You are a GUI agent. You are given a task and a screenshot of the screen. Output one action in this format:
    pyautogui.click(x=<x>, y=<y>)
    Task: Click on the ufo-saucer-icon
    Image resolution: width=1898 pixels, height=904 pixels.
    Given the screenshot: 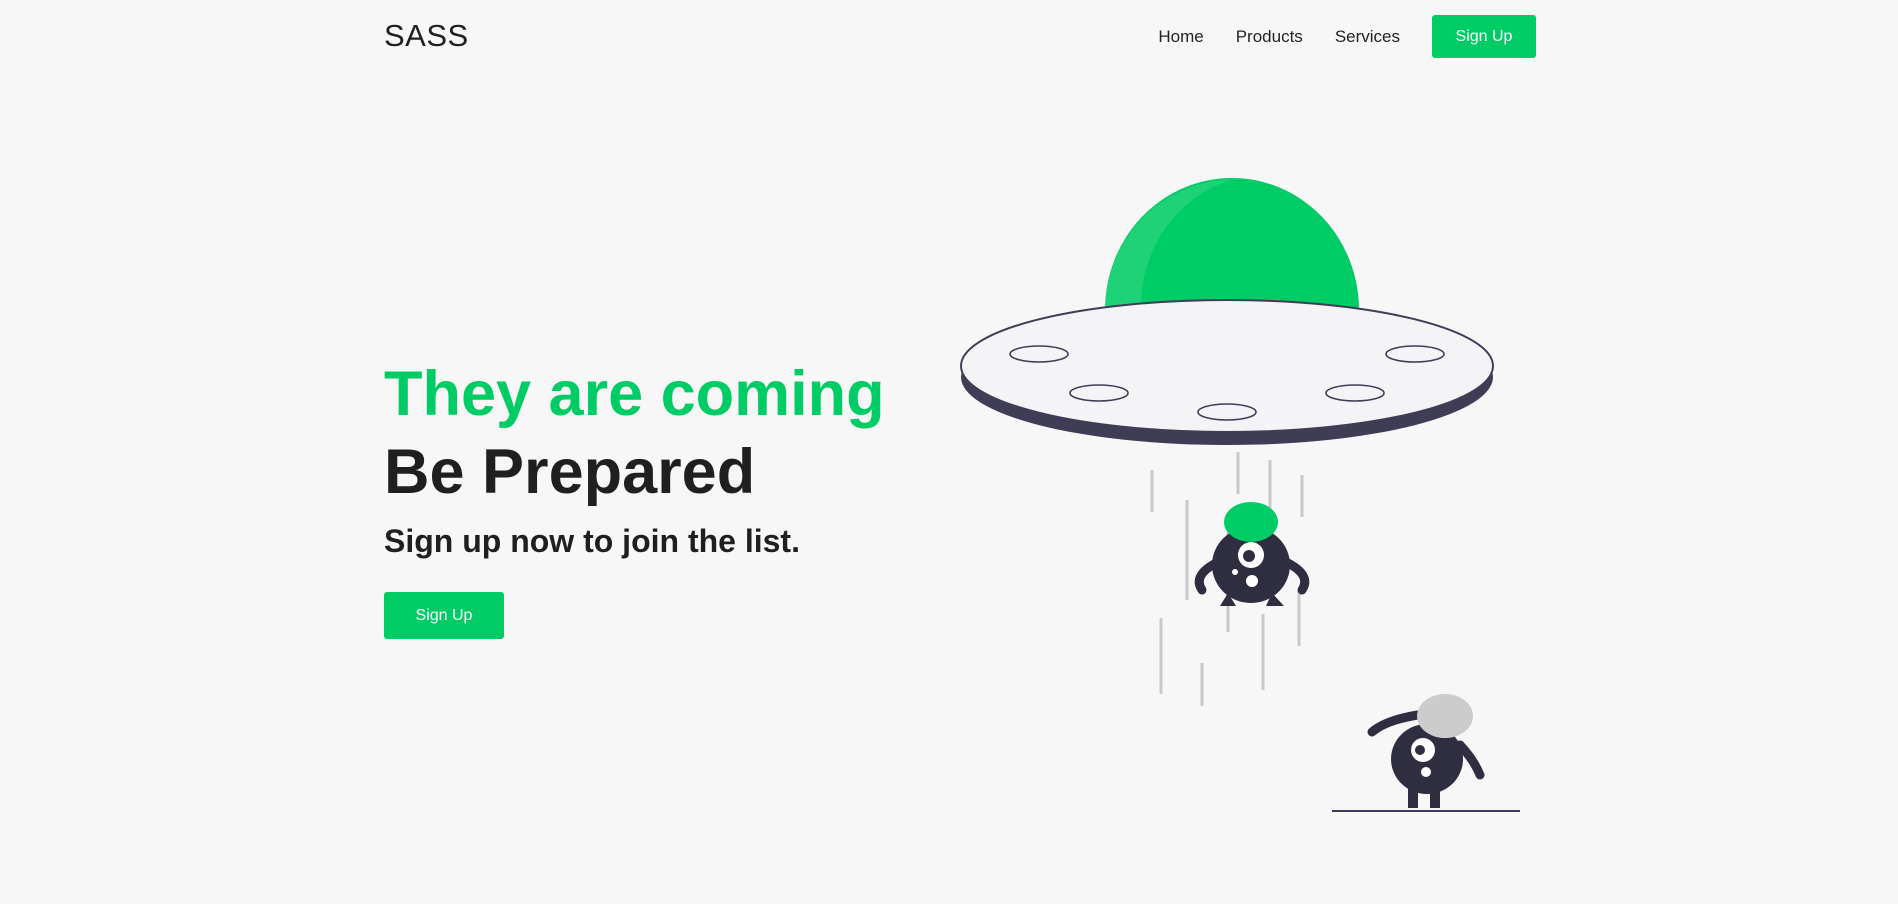 What is the action you would take?
    pyautogui.click(x=1227, y=372)
    